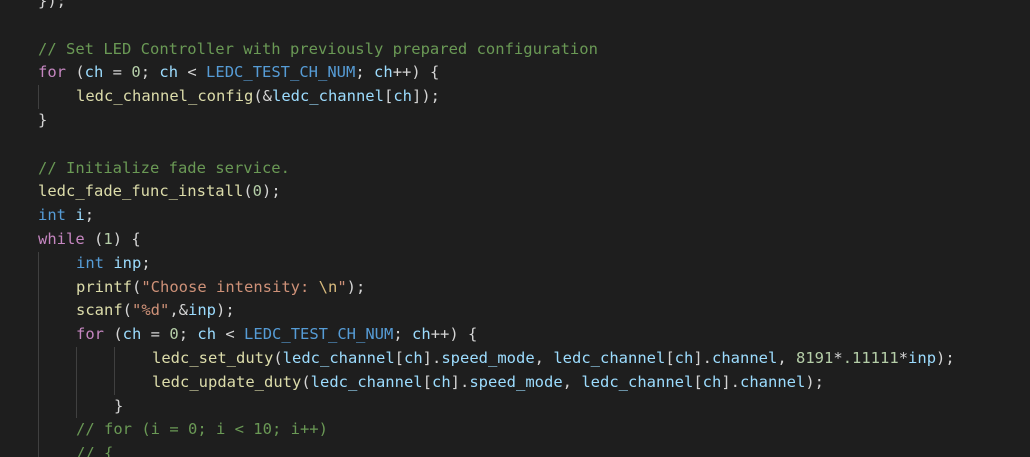 This screenshot has width=1030, height=457. Describe the element at coordinates (99, 310) in the screenshot. I see `code-token: scanf` at that location.